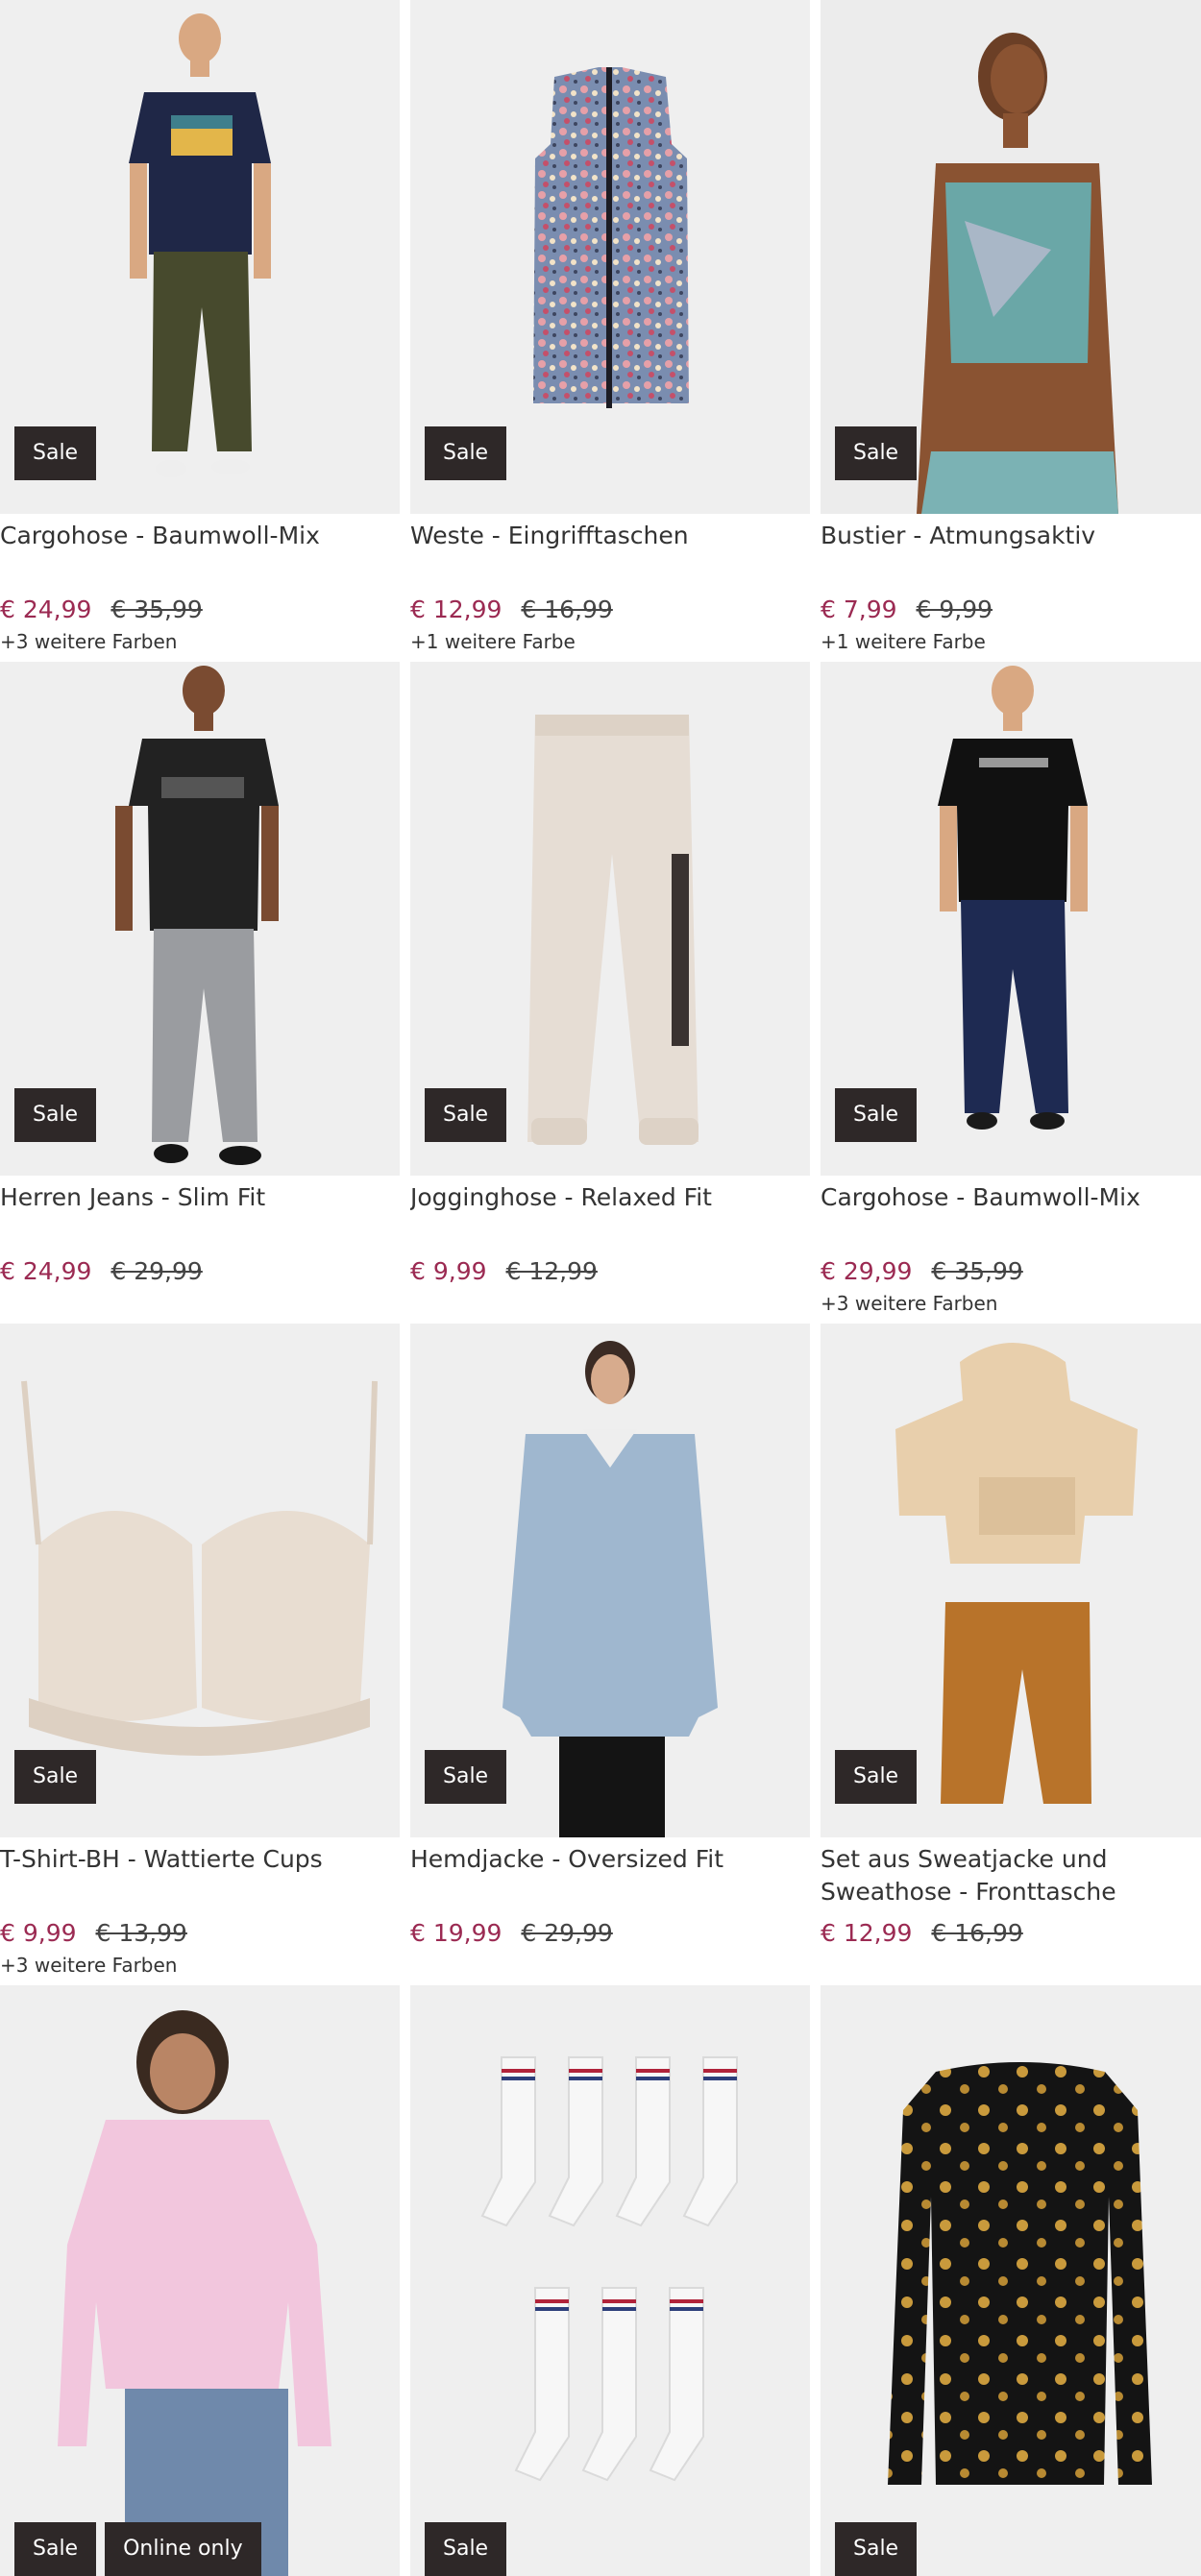 This screenshot has width=1201, height=2576. I want to click on product-name: Bustier - Atmungsaktiv, so click(1011, 554).